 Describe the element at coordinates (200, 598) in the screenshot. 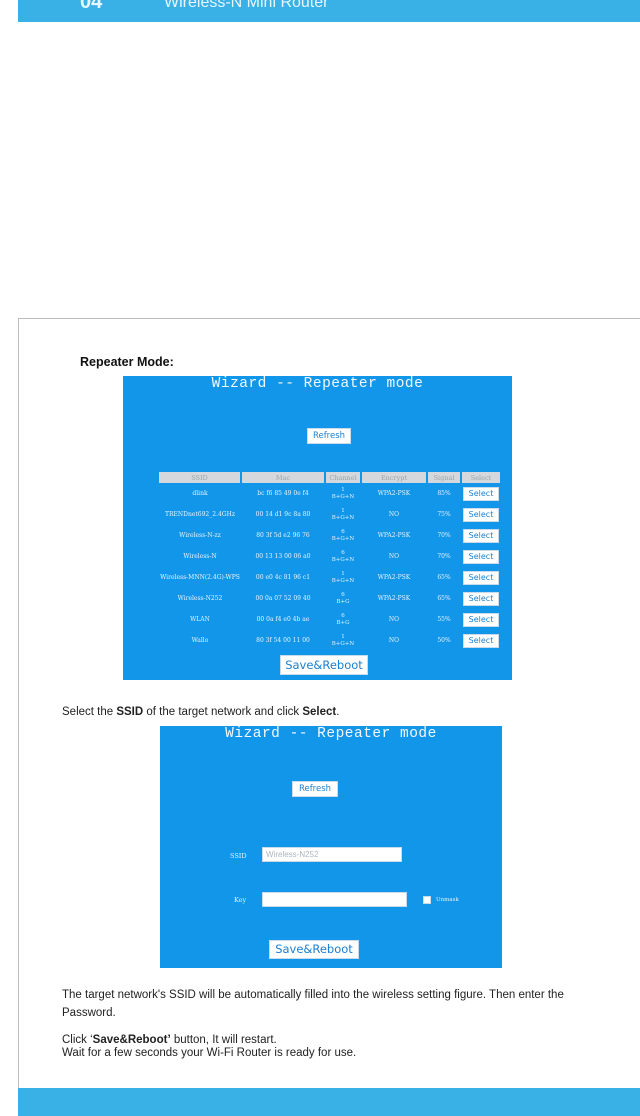

I see `ssid-cell: Wireless-N252` at that location.